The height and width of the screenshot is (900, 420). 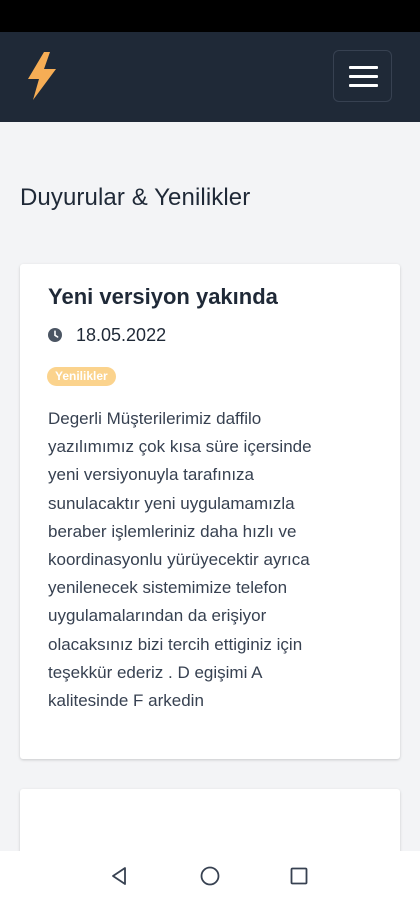 I want to click on system-navigation-bar, so click(x=210, y=875).